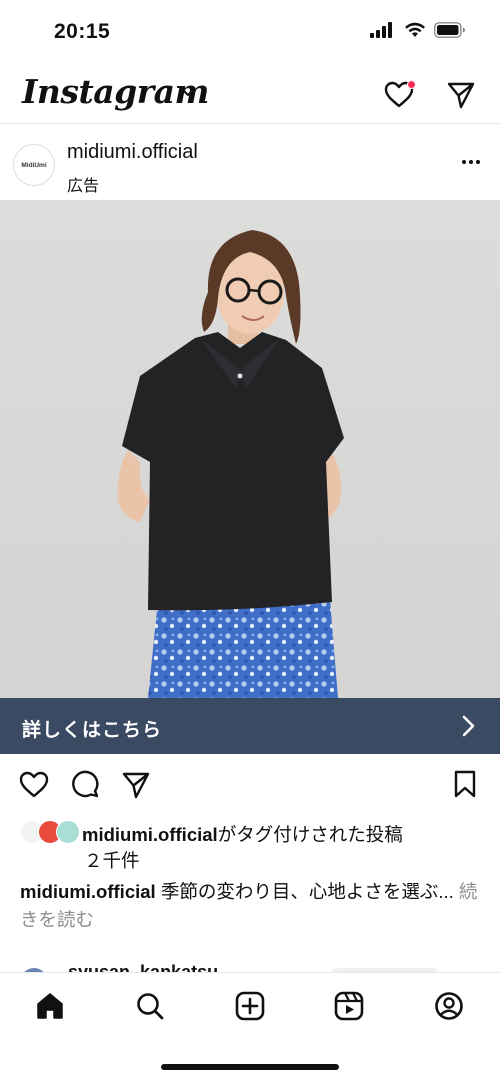 This screenshot has width=500, height=1080. I want to click on tagged-avatar, so click(68, 832).